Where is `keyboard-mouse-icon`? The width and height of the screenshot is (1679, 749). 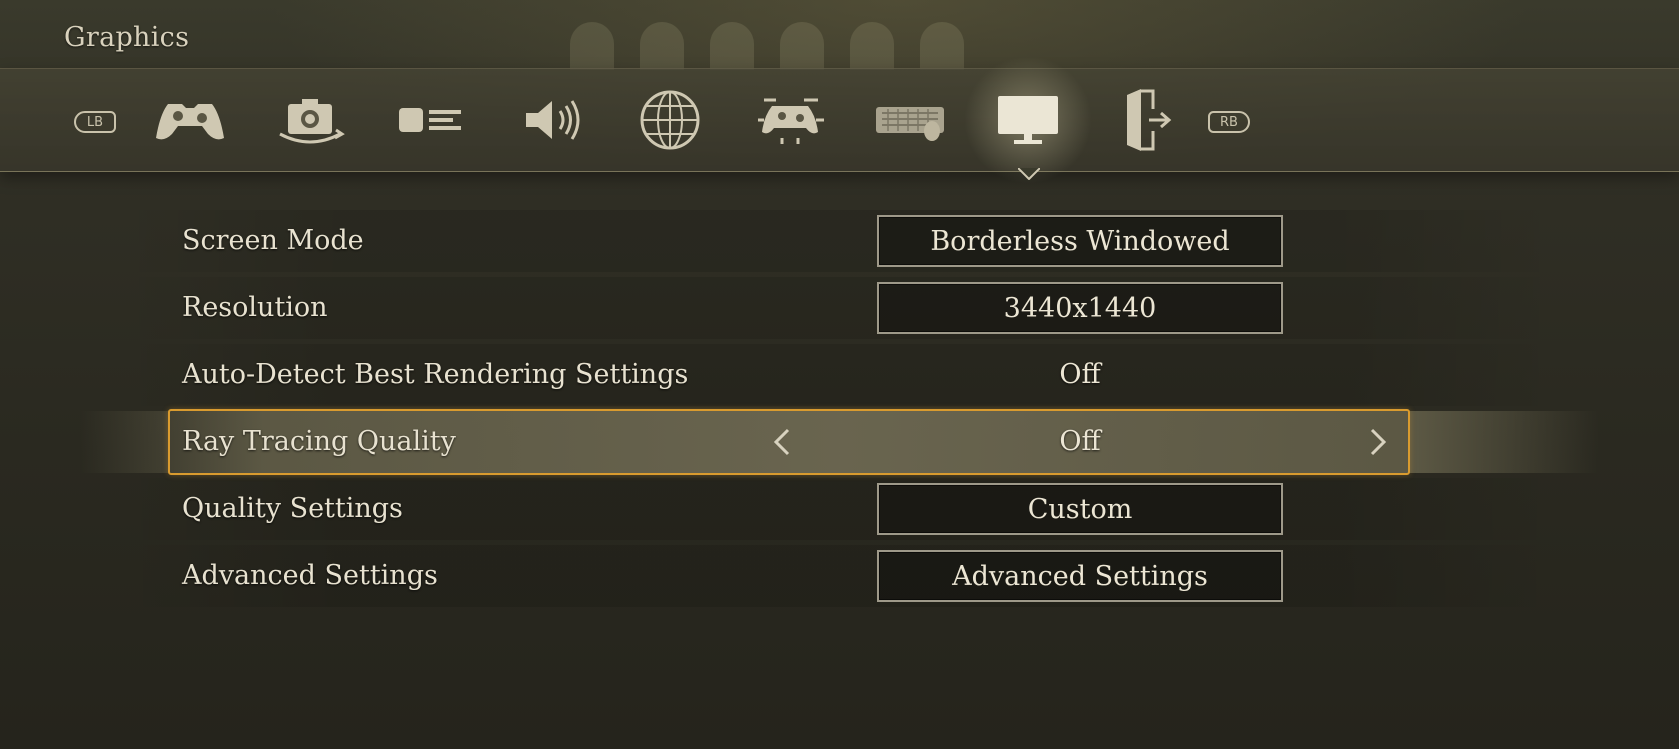
keyboard-mouse-icon is located at coordinates (910, 124).